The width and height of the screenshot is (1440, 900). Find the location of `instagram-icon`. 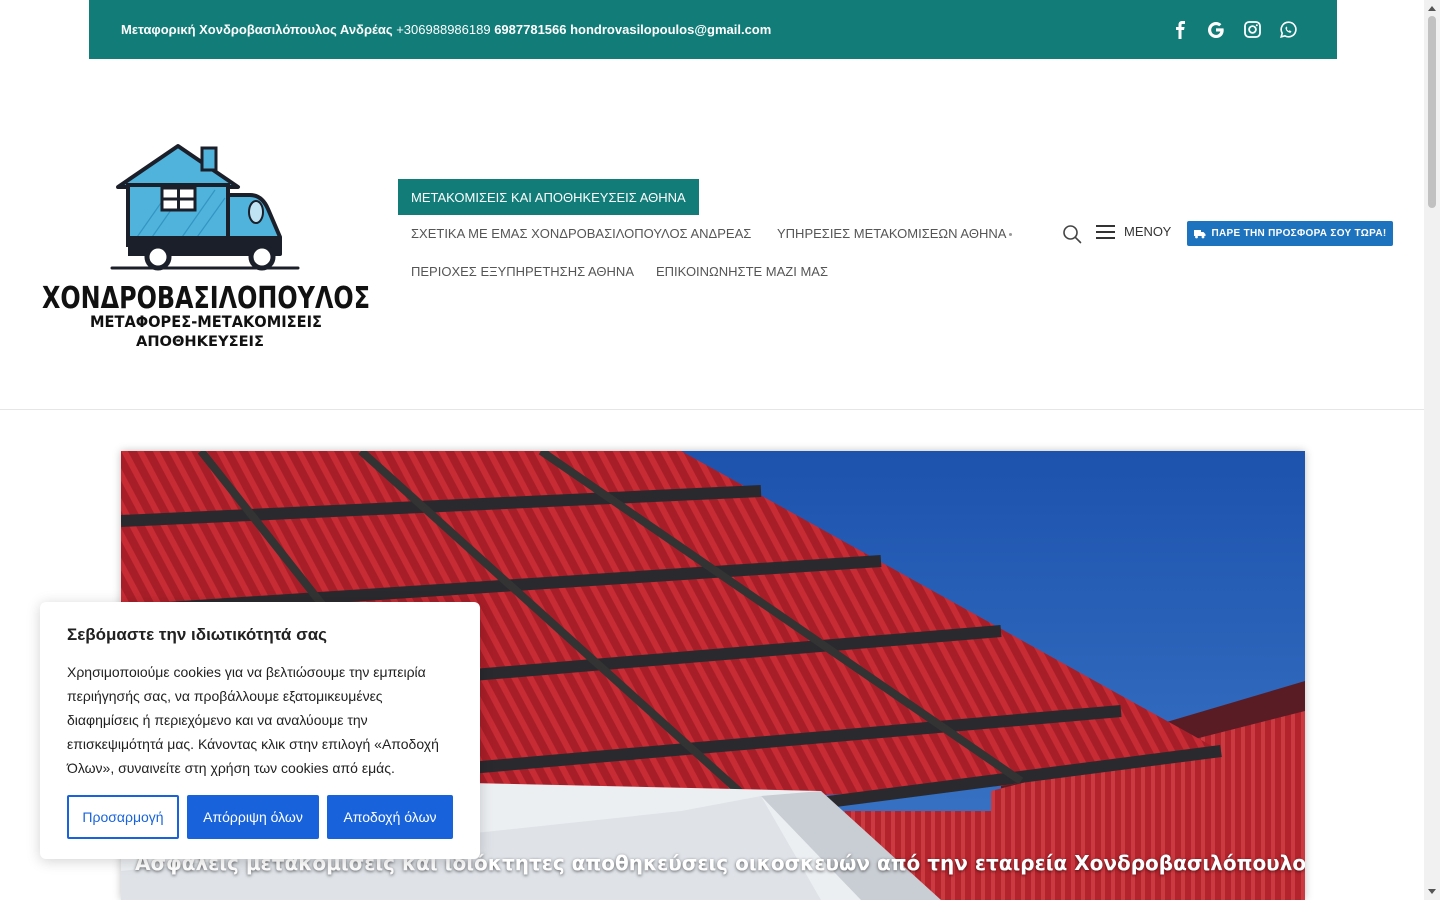

instagram-icon is located at coordinates (1252, 30).